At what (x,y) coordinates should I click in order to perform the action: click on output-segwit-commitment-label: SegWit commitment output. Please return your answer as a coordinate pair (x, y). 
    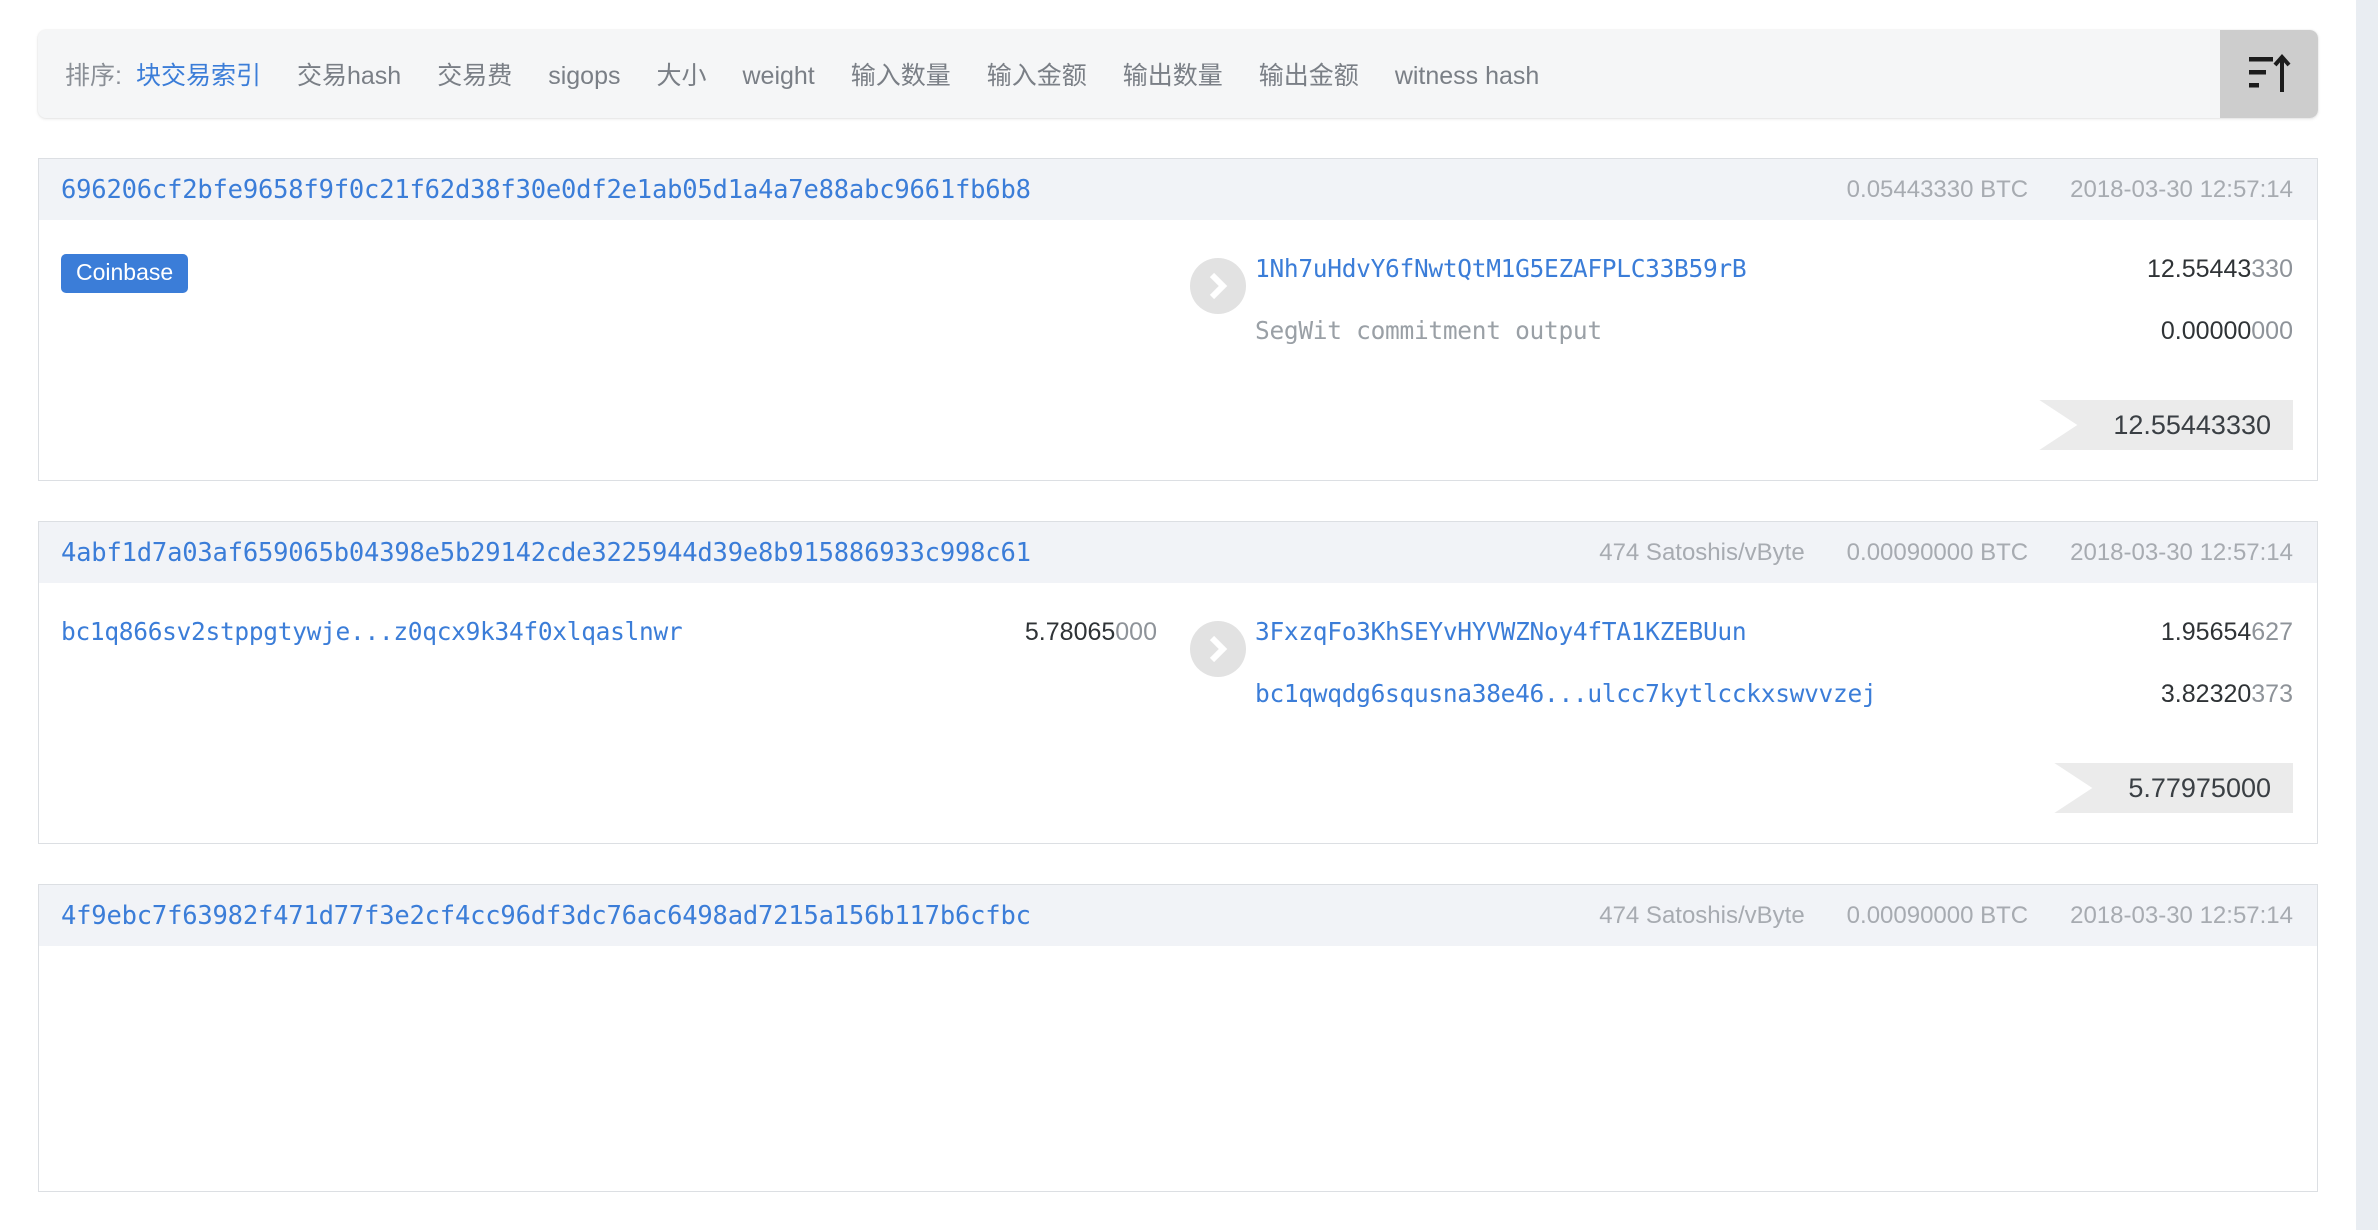
    Looking at the image, I should click on (1428, 330).